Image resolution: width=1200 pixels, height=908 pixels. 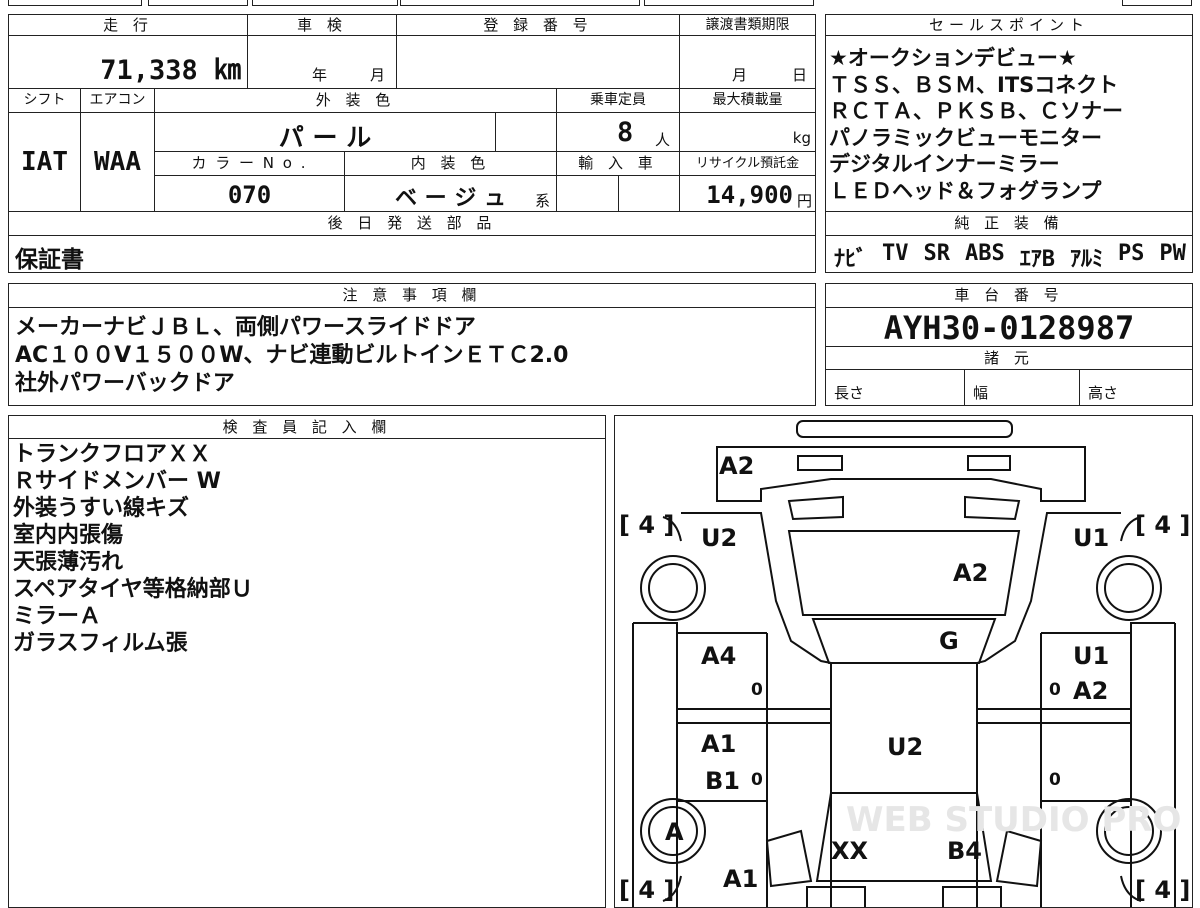 What do you see at coordinates (815, 508) in the screenshot?
I see `rear-lamp-left` at bounding box center [815, 508].